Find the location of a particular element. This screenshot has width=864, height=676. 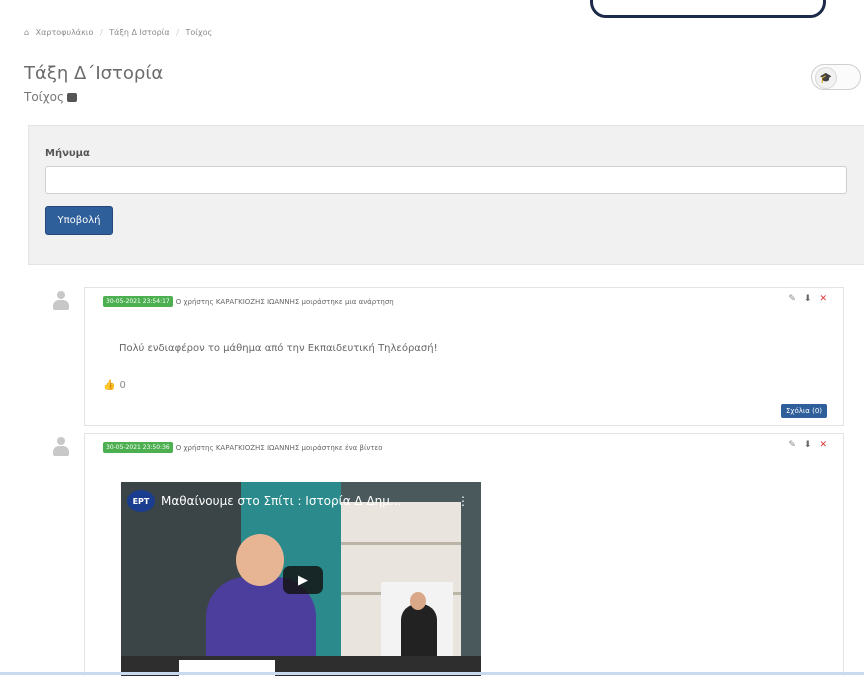

like-count: 0 is located at coordinates (122, 385).